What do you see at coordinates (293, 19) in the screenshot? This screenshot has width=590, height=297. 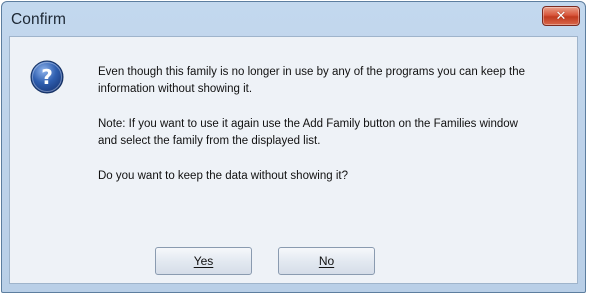 I see `title-bar: Confirm ✕` at bounding box center [293, 19].